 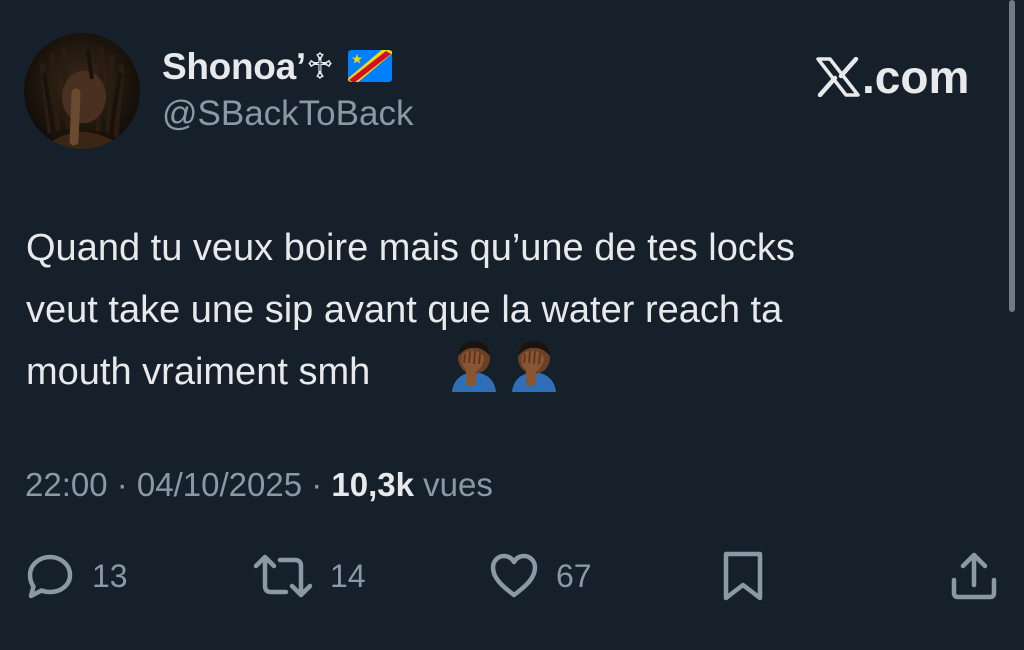 I want to click on views-label: vues, so click(x=453, y=484).